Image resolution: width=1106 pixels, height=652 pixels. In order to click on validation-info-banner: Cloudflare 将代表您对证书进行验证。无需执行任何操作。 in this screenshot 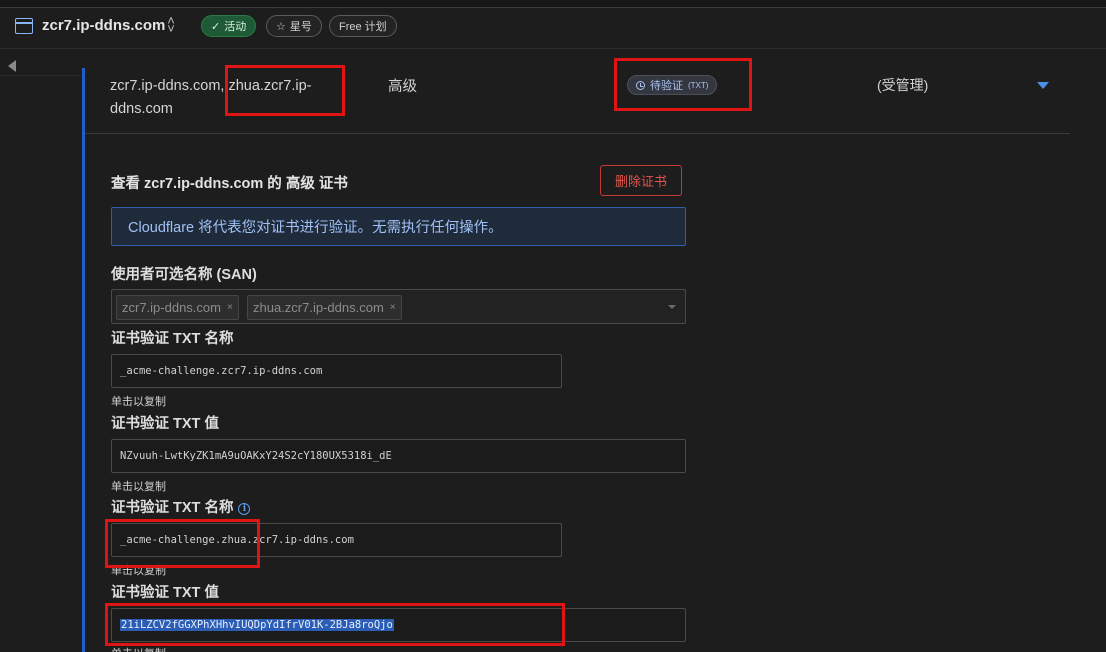, I will do `click(398, 226)`.